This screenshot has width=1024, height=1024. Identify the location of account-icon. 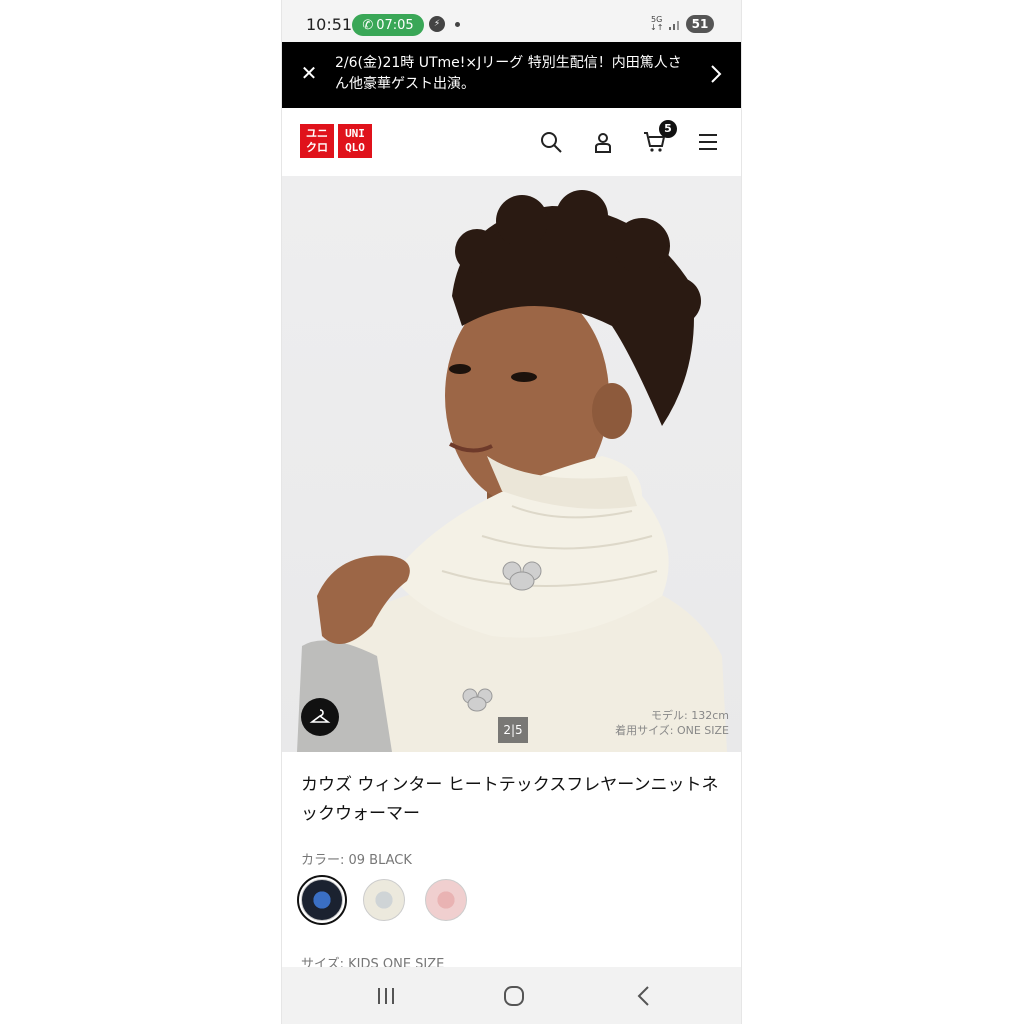
(603, 142).